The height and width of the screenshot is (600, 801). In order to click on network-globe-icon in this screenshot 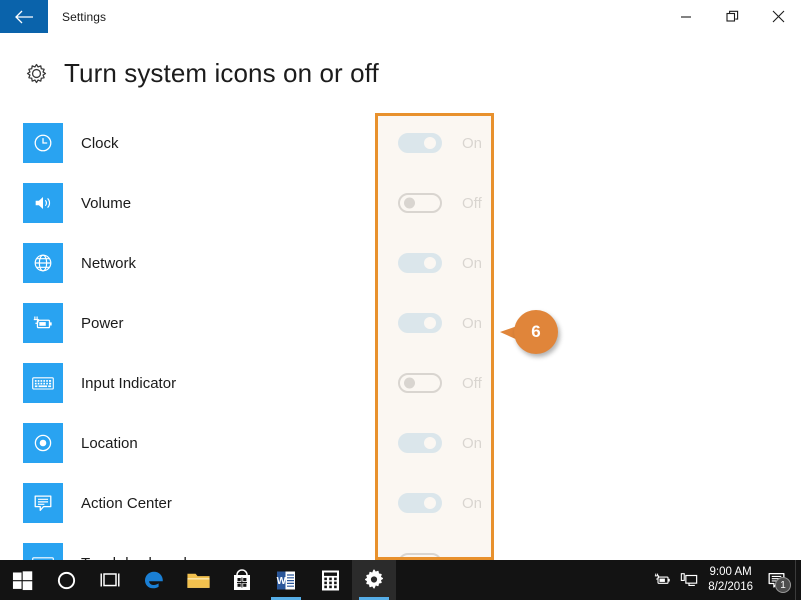, I will do `click(43, 263)`.